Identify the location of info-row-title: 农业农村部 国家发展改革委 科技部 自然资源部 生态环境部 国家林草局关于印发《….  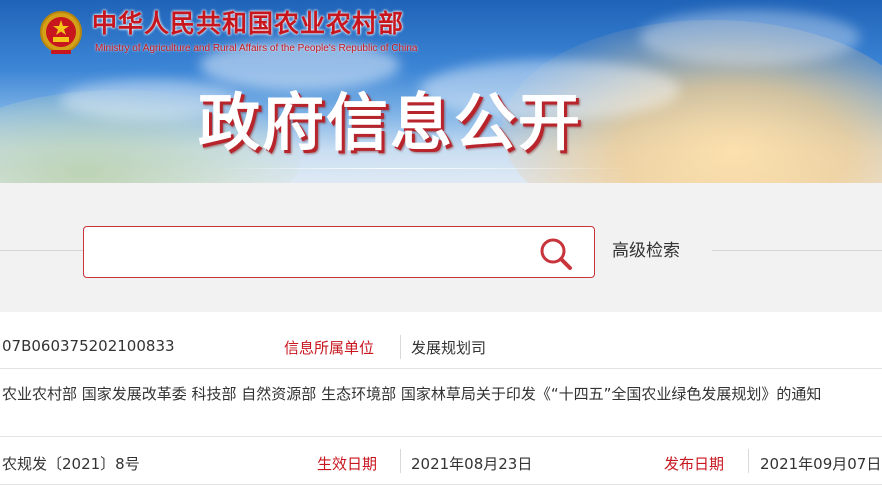
(441, 403).